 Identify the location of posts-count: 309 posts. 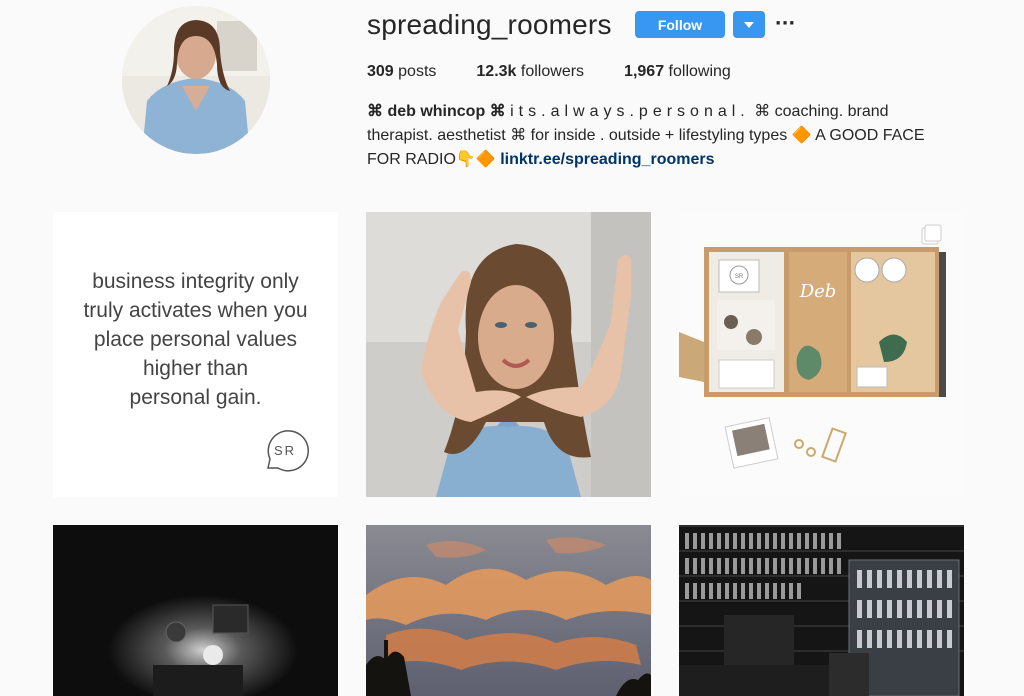
(401, 72).